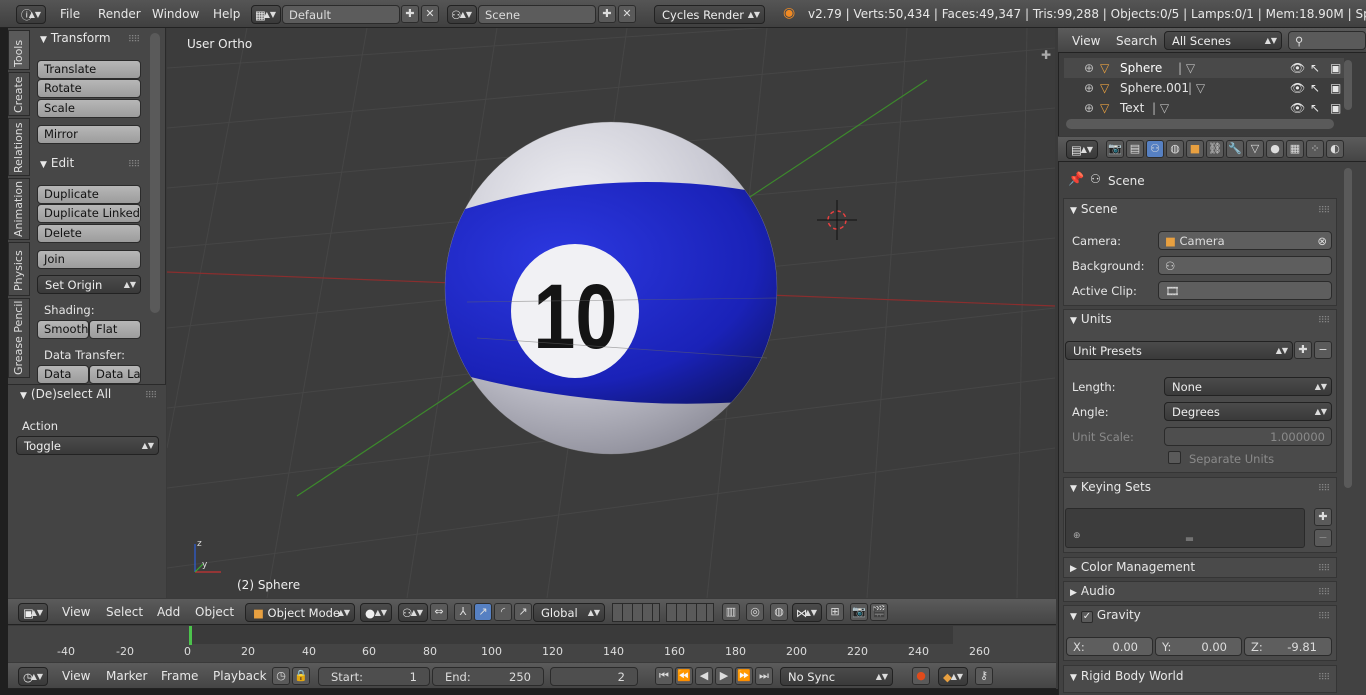 The image size is (1366, 695). I want to click on transform-panel-header: ▼ Transform, so click(75, 38).